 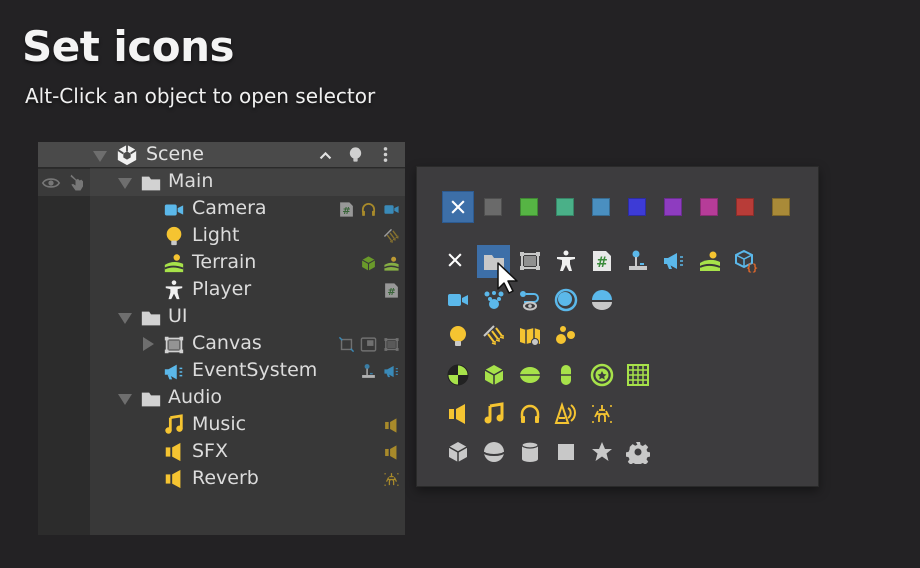 What do you see at coordinates (566, 336) in the screenshot?
I see `light-probes-icon` at bounding box center [566, 336].